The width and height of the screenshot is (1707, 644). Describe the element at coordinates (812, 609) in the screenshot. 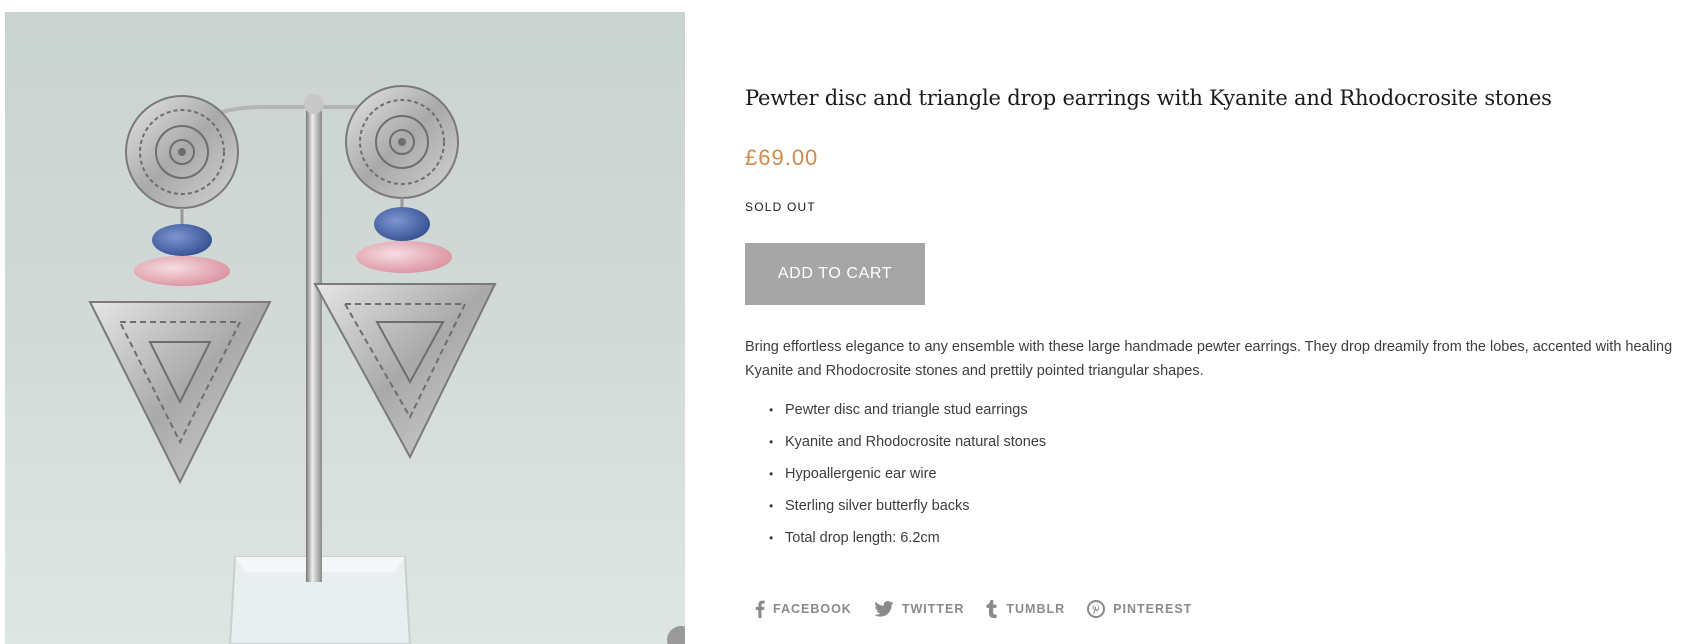

I see `share-facebook-label: FACEBOOK` at that location.